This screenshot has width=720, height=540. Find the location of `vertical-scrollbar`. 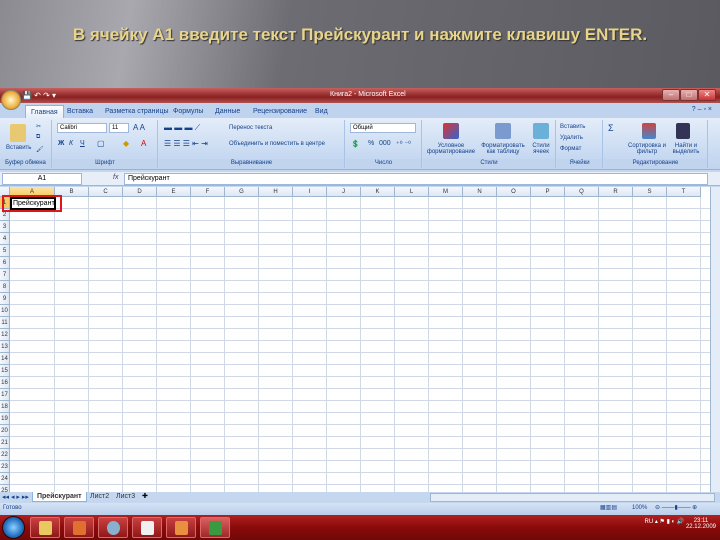

vertical-scrollbar is located at coordinates (715, 339).